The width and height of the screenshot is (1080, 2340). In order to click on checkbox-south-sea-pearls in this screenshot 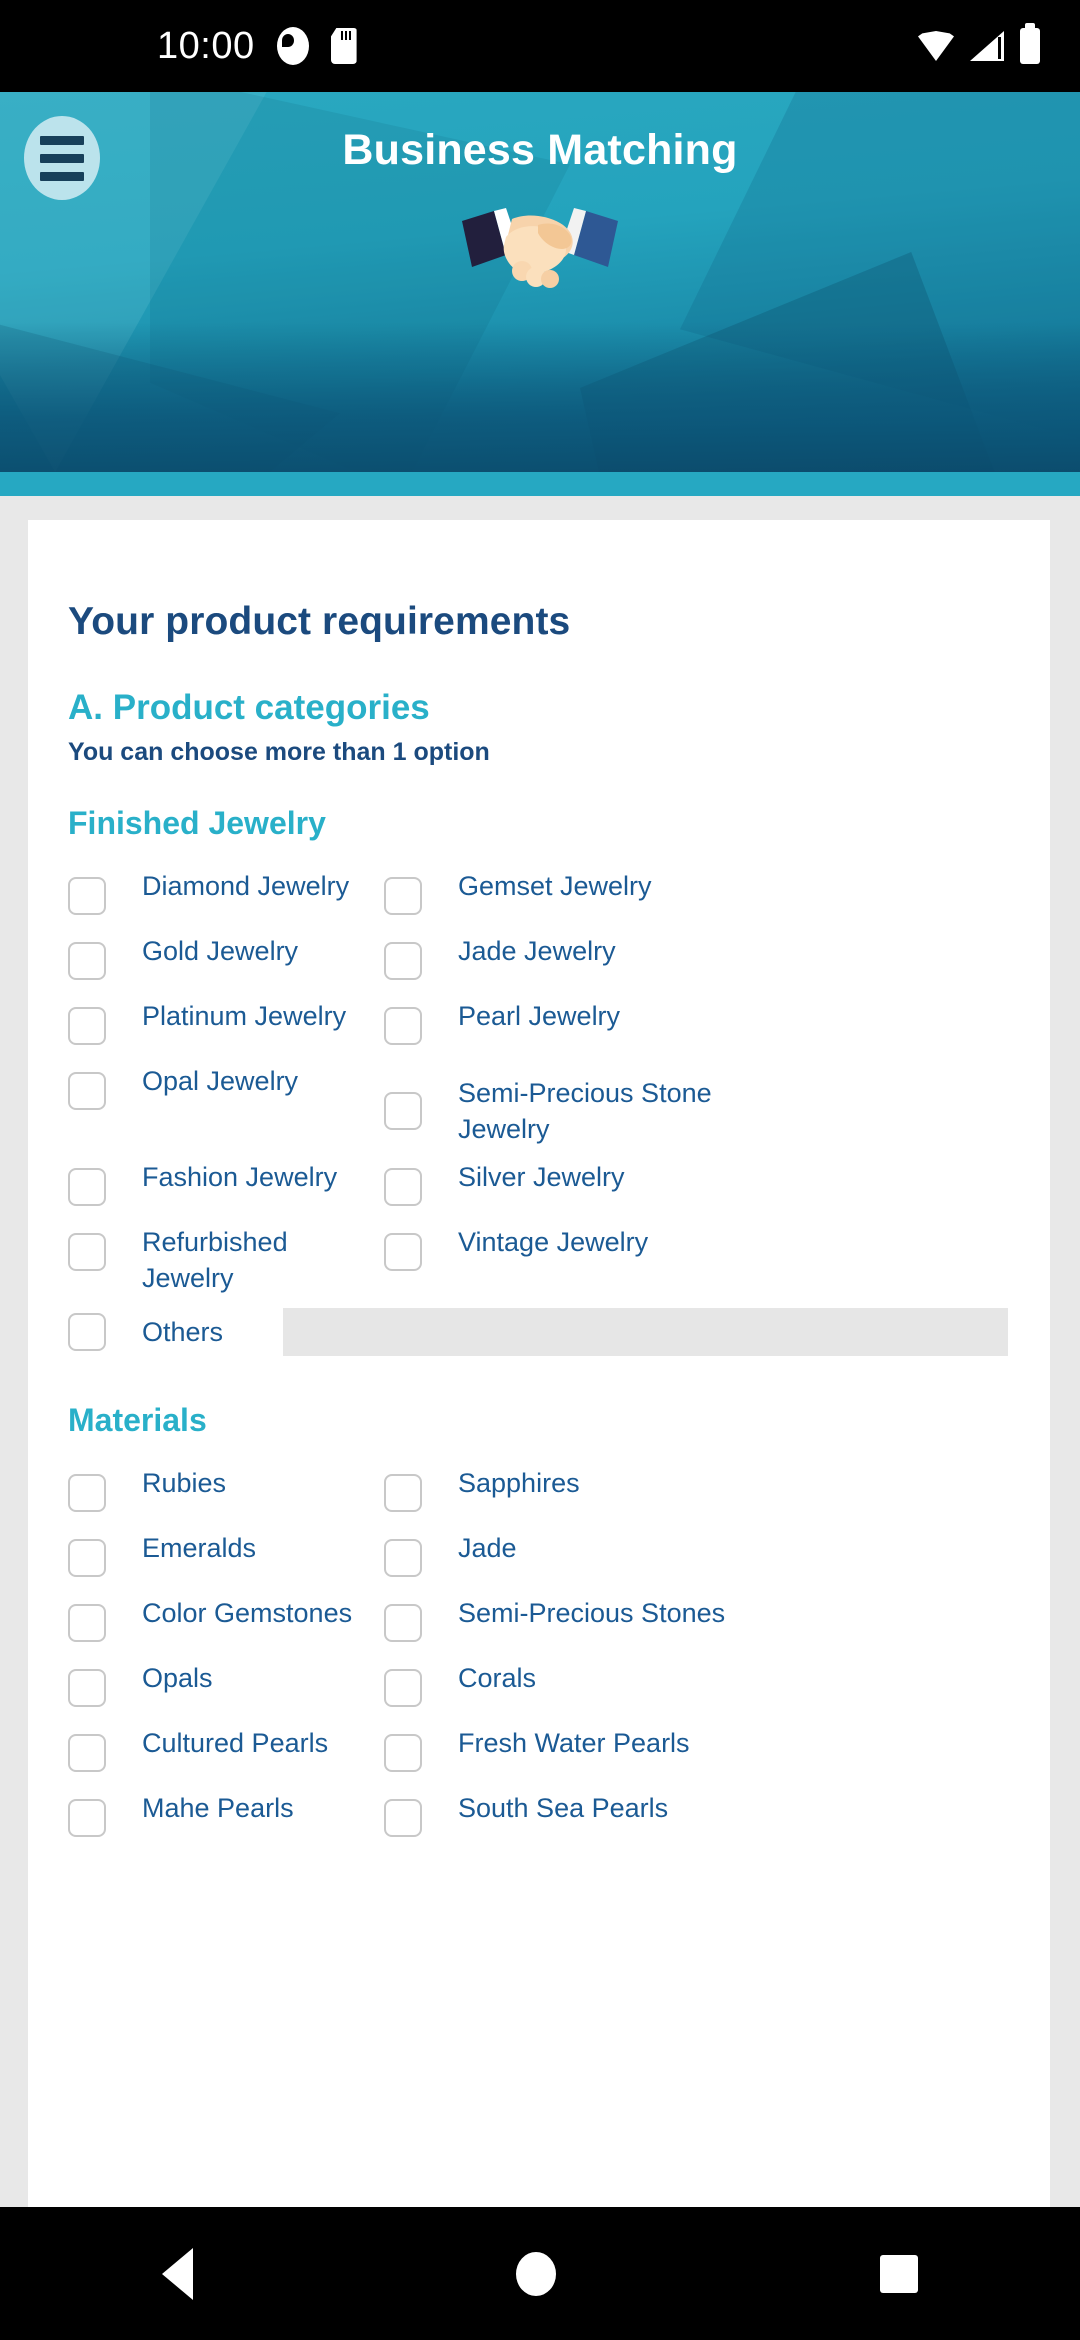, I will do `click(403, 1818)`.